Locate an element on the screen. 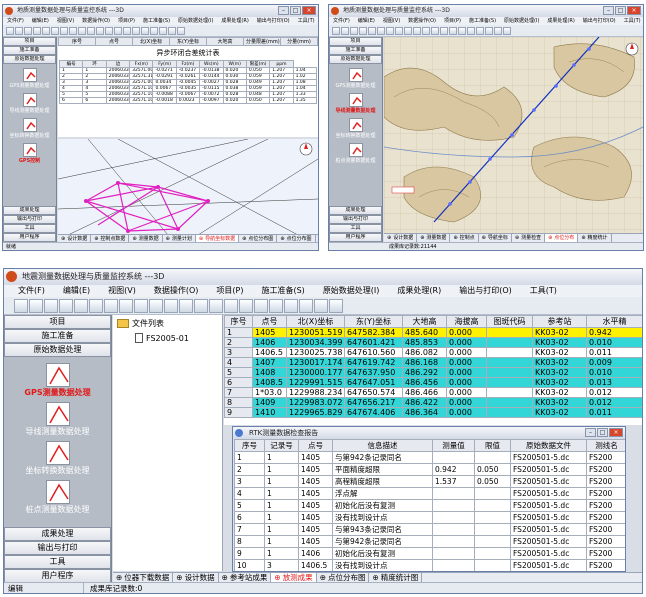  dialog-close-button: × is located at coordinates (616, 432).